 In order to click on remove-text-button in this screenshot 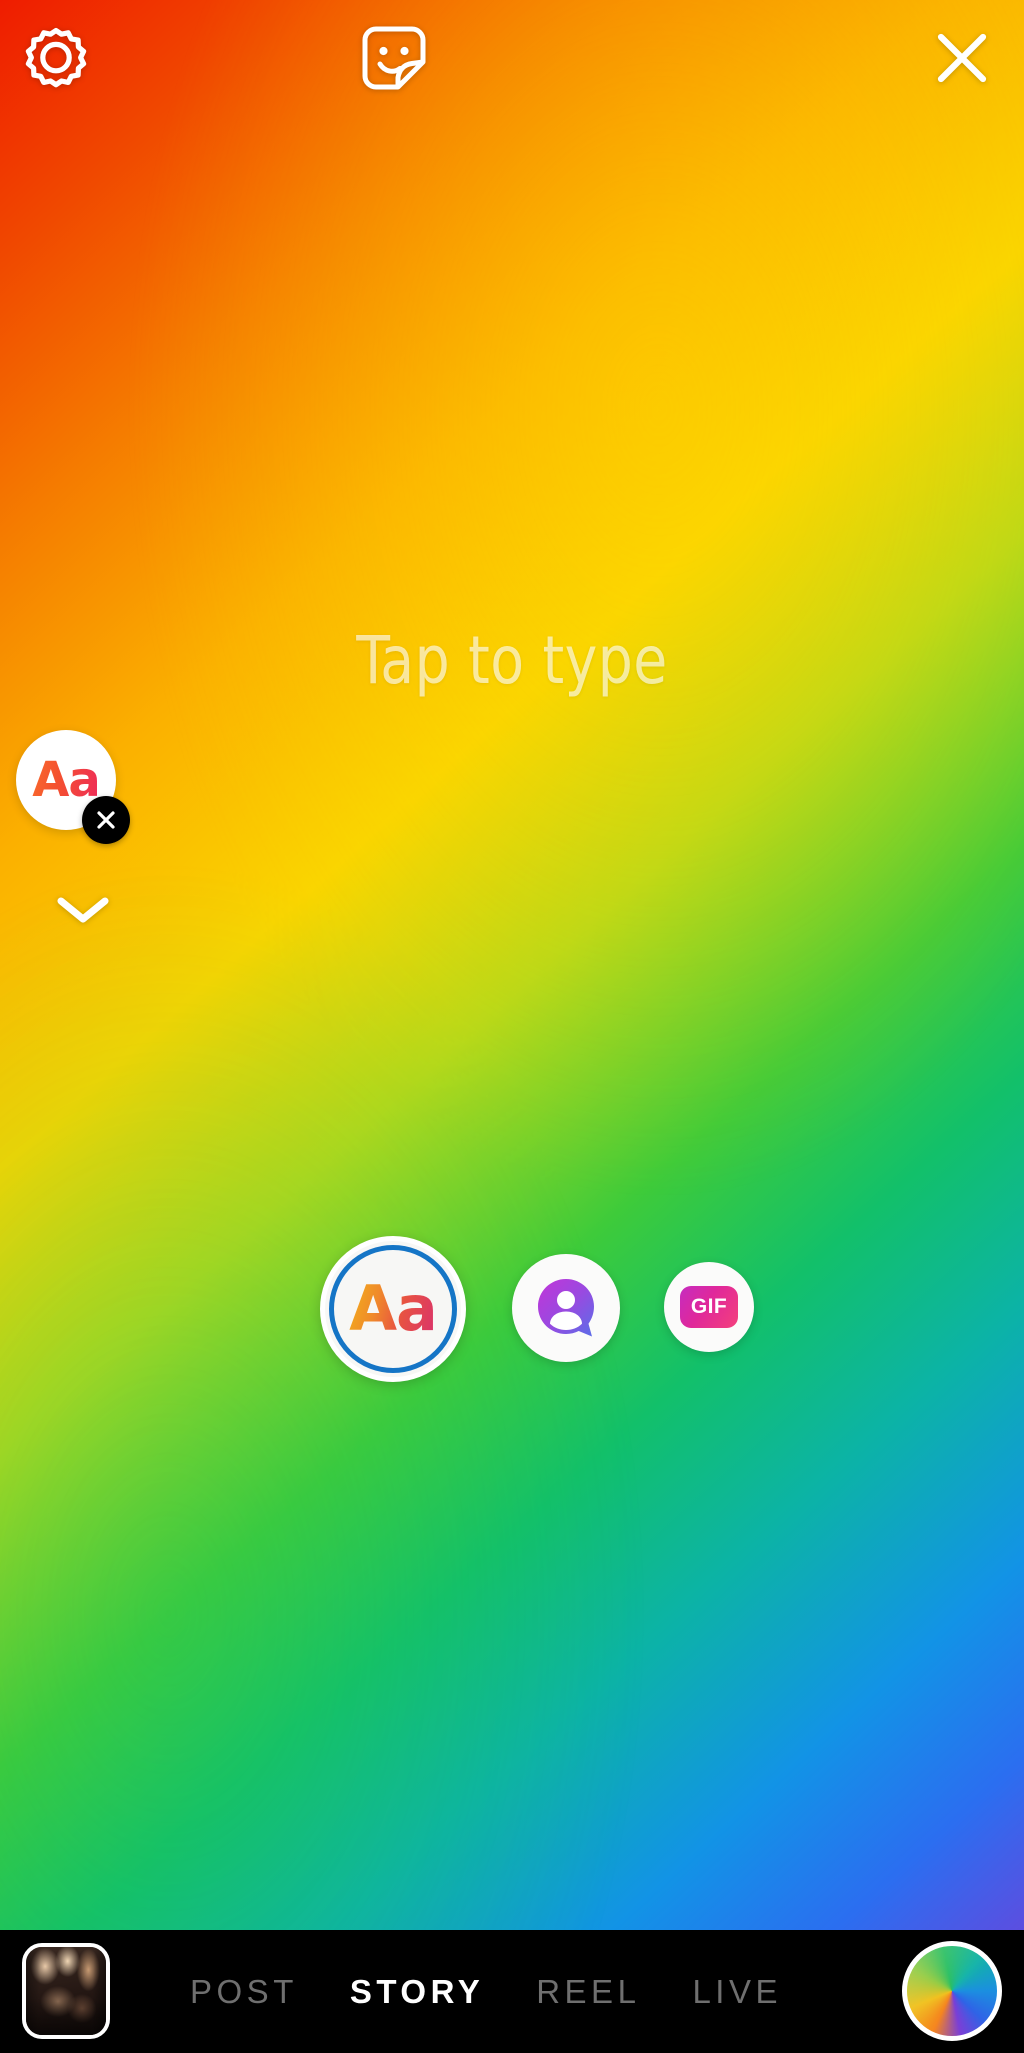, I will do `click(106, 820)`.